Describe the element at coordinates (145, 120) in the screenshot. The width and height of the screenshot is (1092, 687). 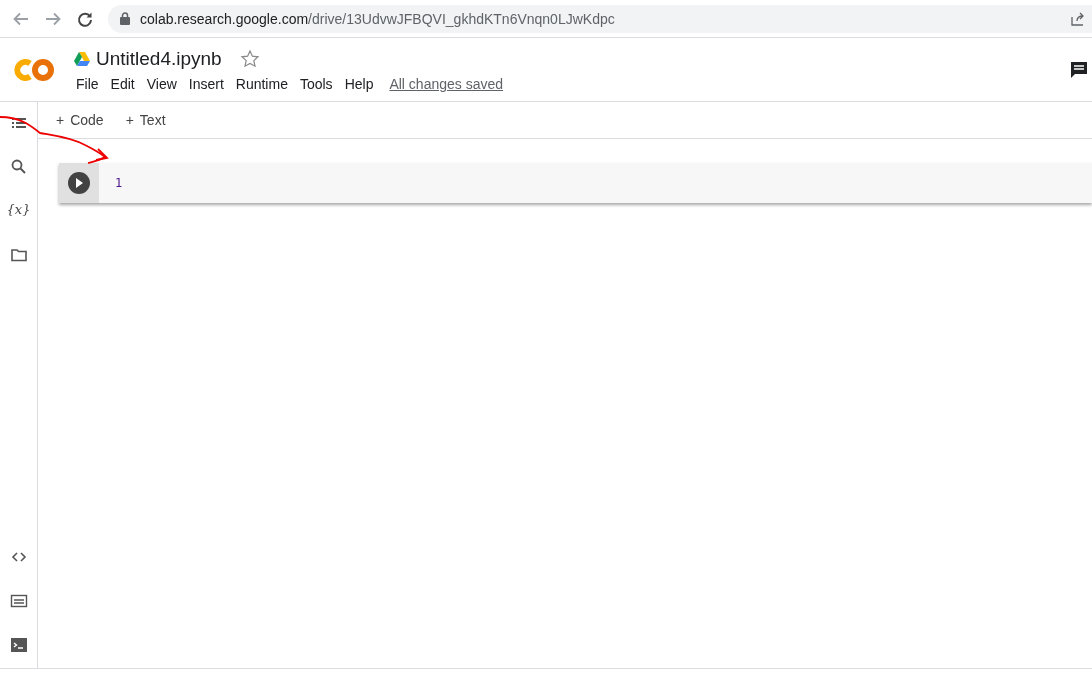
I see `add-cell-button: + Text` at that location.